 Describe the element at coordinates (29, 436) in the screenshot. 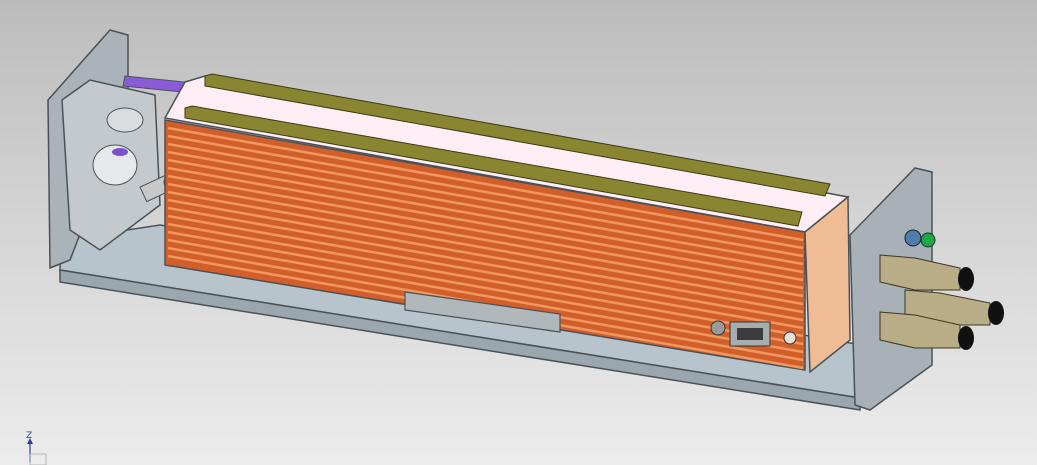

I see `z-axis-label: Z` at that location.